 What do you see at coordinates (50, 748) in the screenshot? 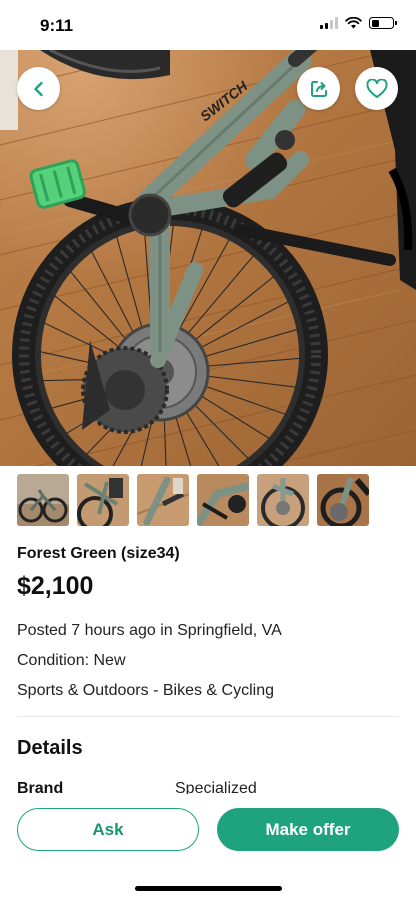
I see `details-heading: Details` at bounding box center [50, 748].